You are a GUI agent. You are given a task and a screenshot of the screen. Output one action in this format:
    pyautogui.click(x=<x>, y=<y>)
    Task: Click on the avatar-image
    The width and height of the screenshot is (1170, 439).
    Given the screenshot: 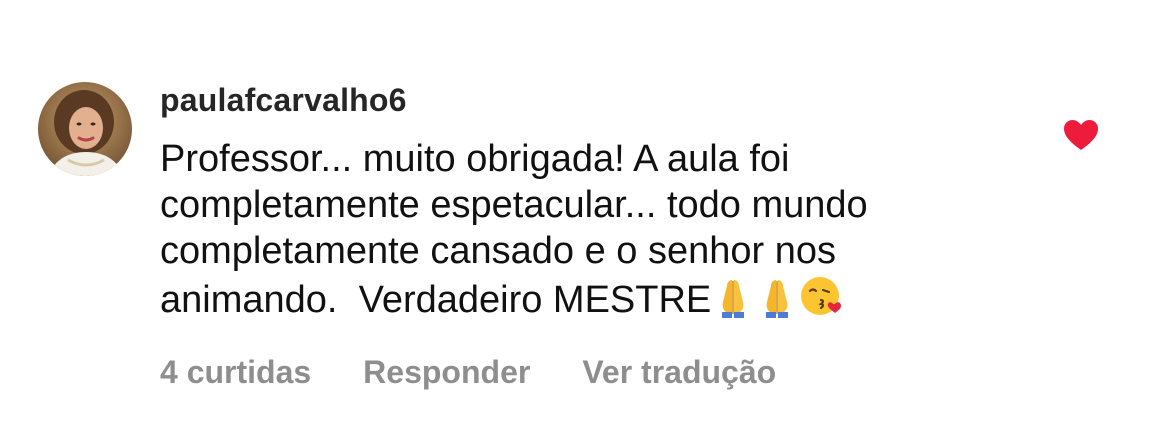 What is the action you would take?
    pyautogui.click(x=85, y=129)
    